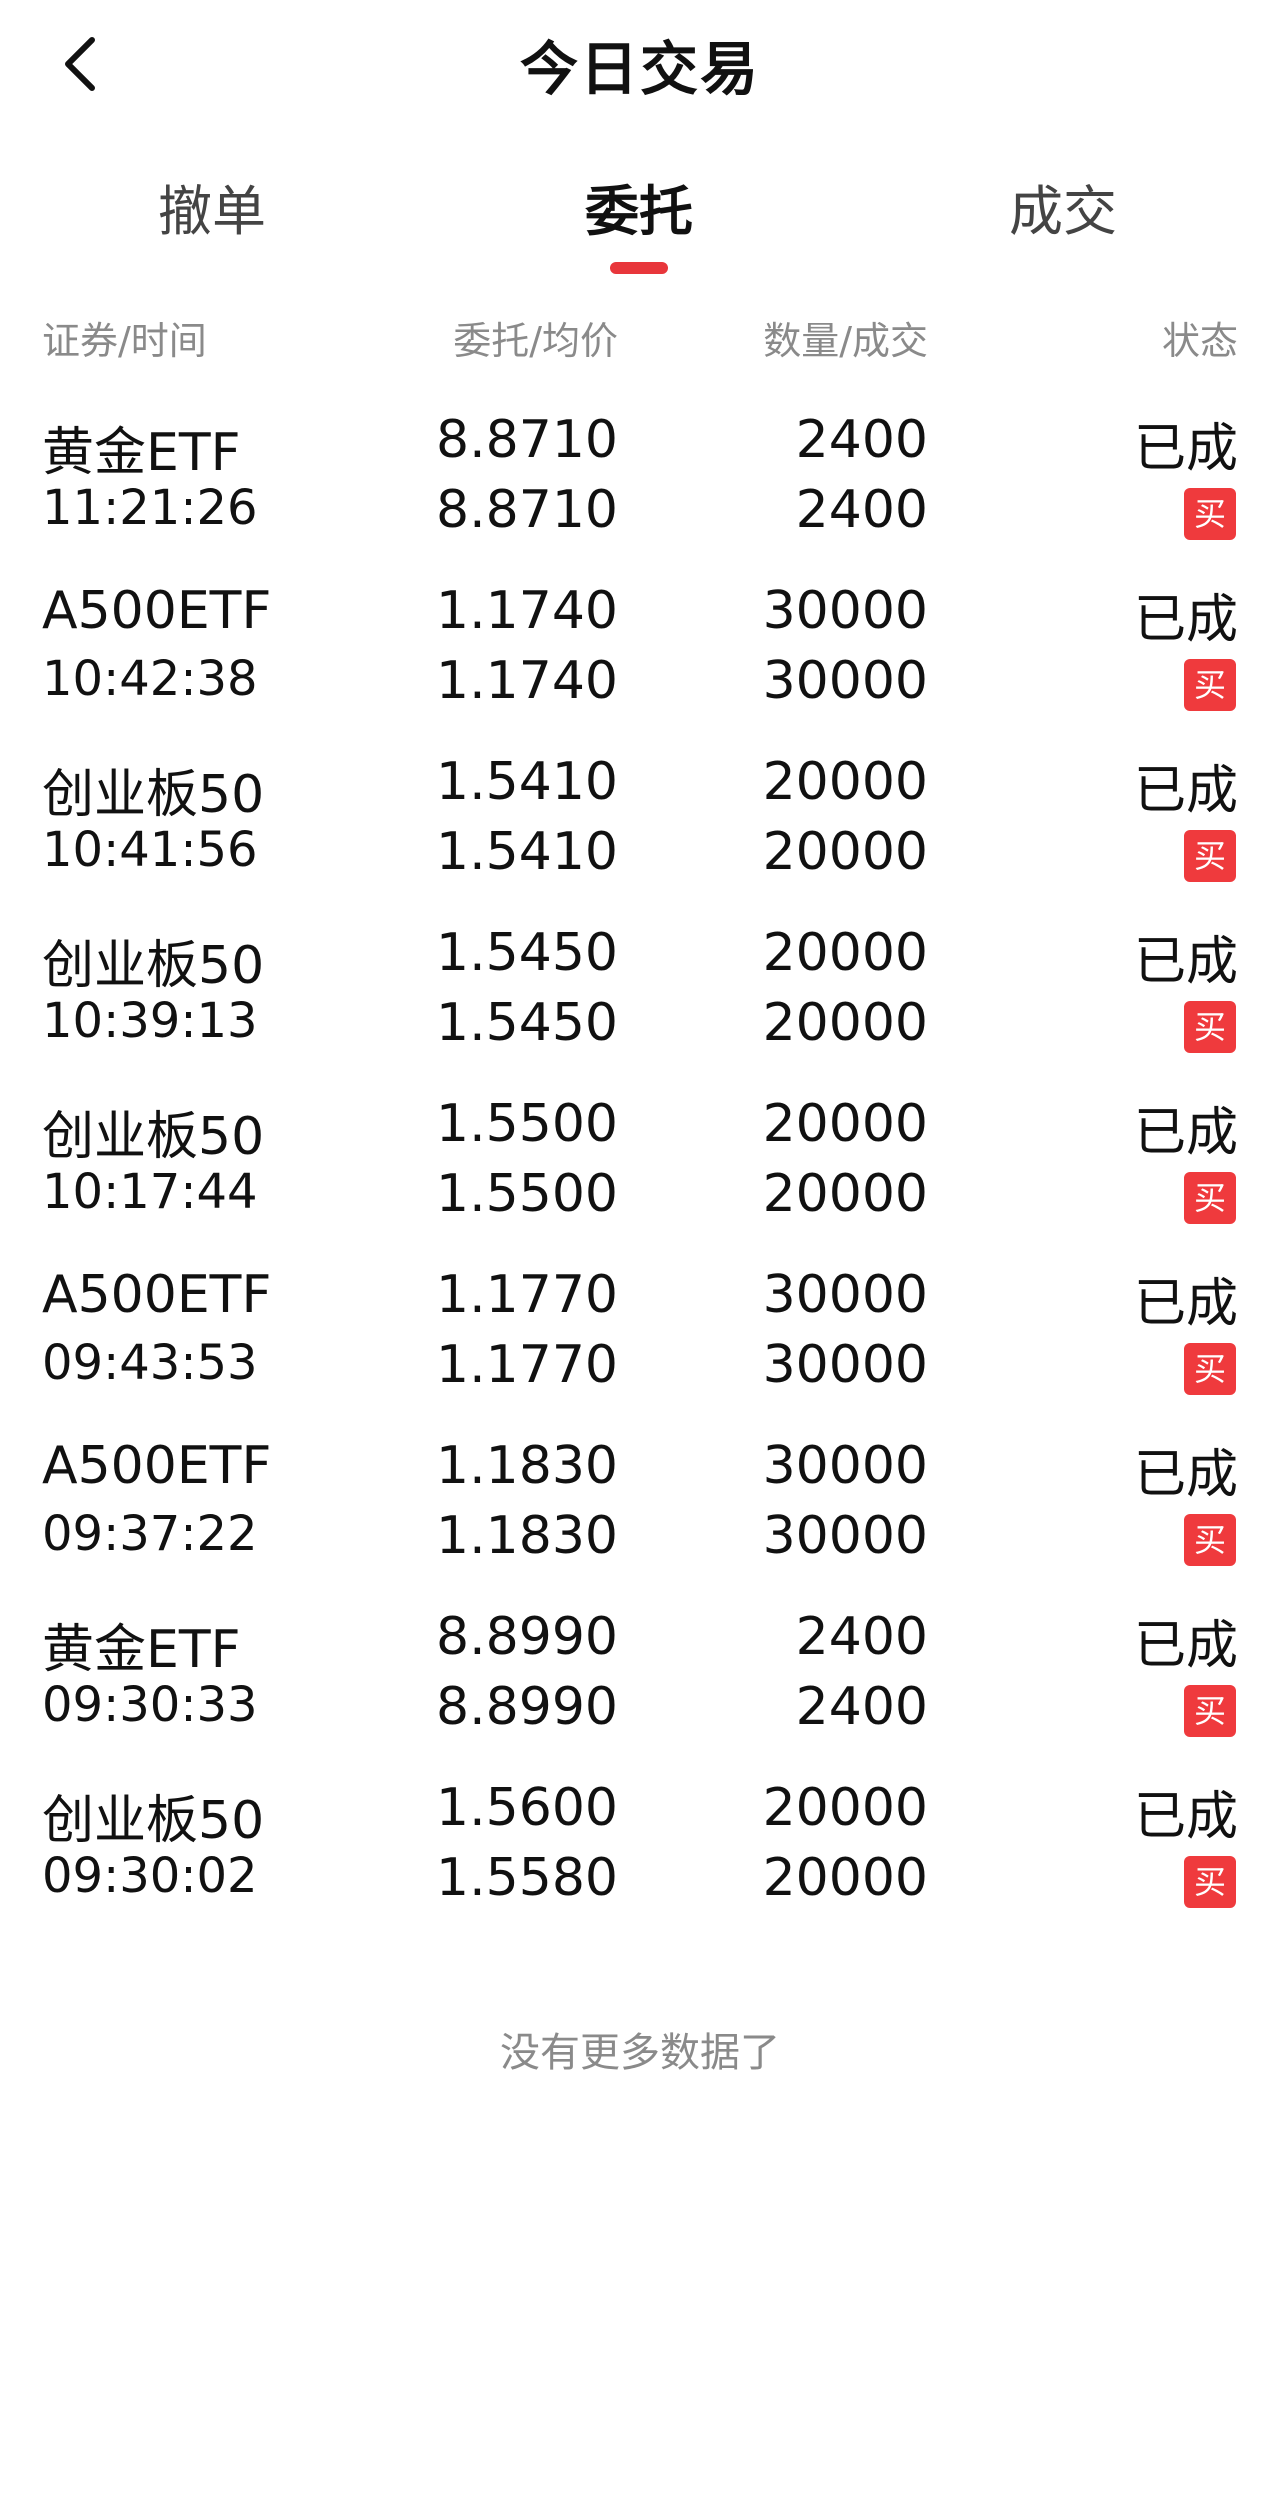  I want to click on average-price: 8.8710, so click(527, 510).